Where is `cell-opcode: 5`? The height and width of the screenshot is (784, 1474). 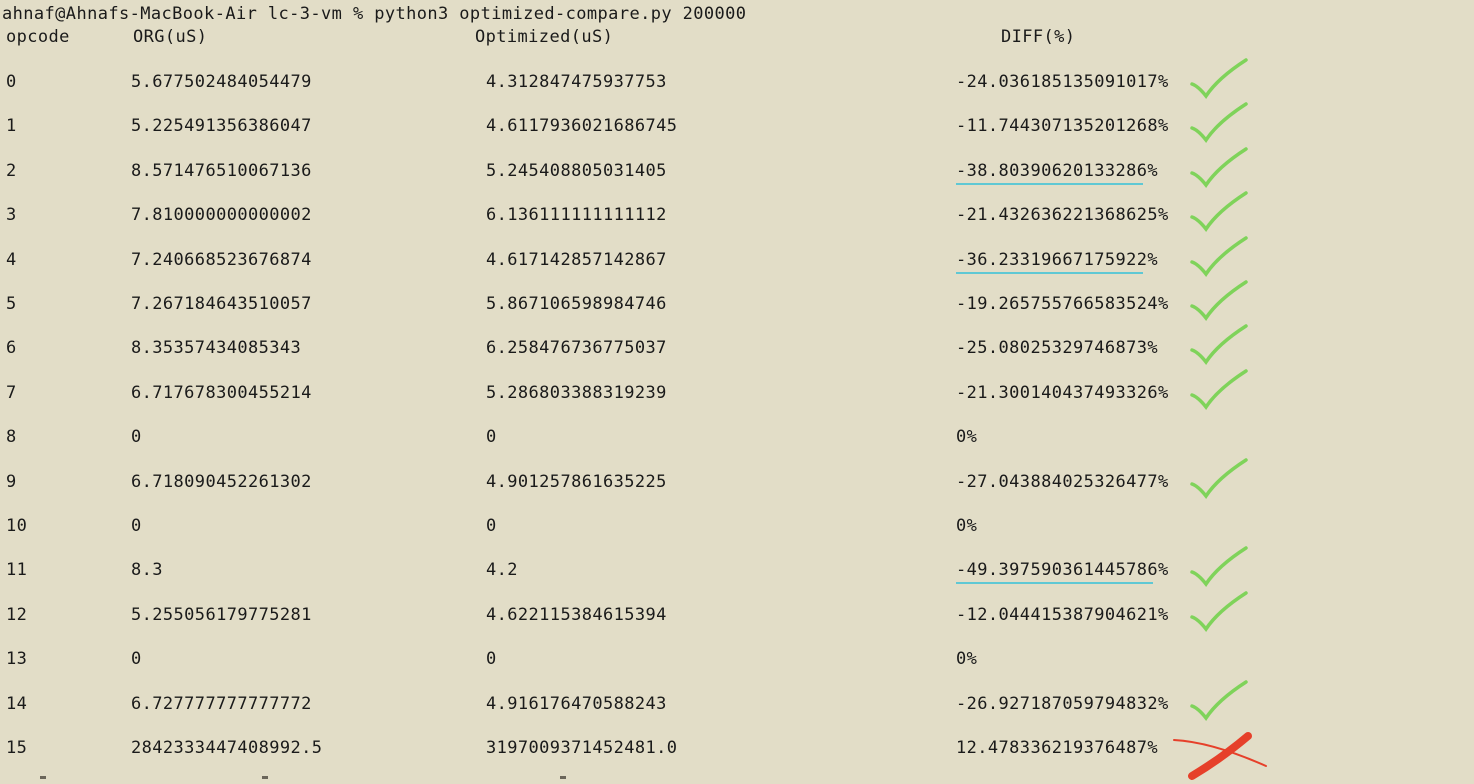 cell-opcode: 5 is located at coordinates (11, 304).